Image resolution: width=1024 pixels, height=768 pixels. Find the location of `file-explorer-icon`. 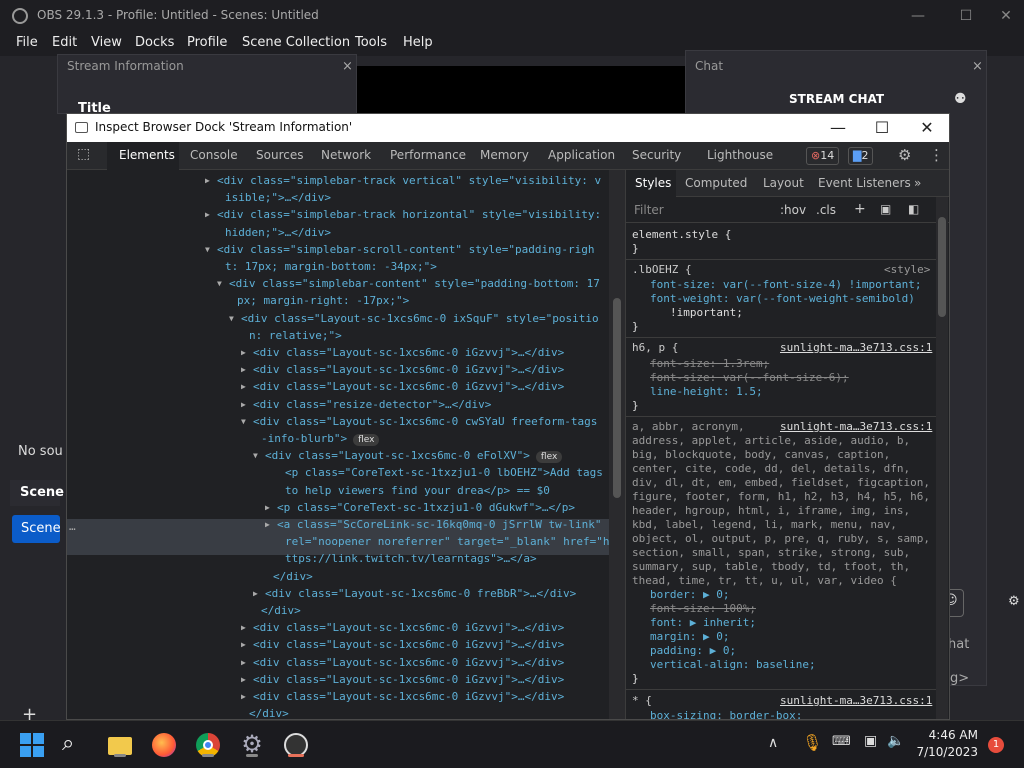

file-explorer-icon is located at coordinates (120, 745).